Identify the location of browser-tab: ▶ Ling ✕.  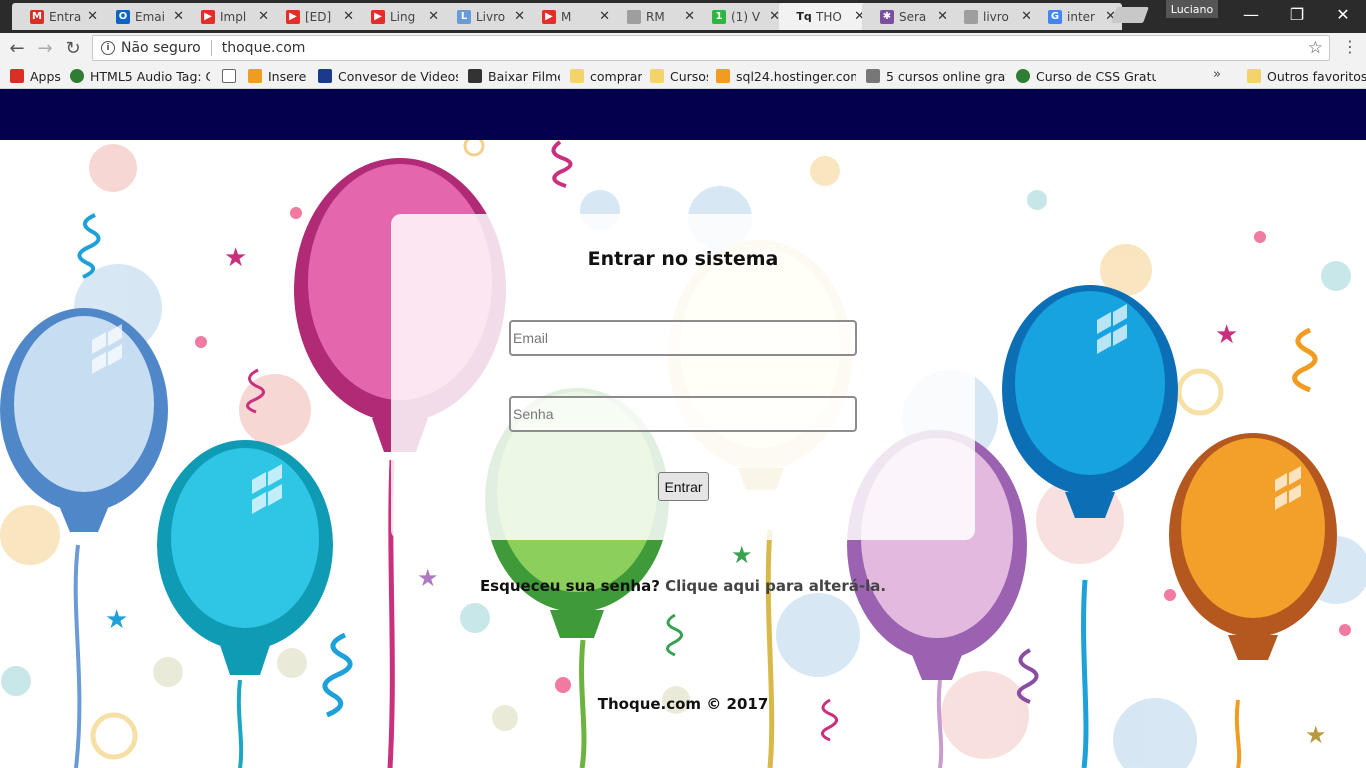
(399, 16).